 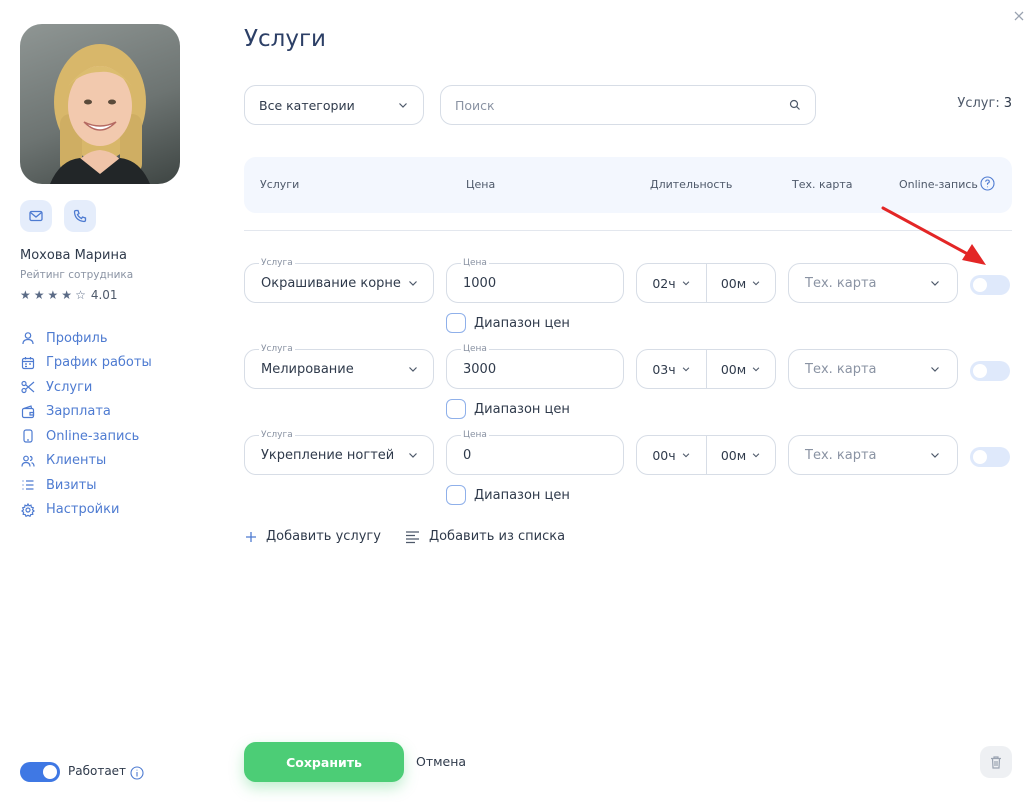 I want to click on search-field, so click(x=628, y=105).